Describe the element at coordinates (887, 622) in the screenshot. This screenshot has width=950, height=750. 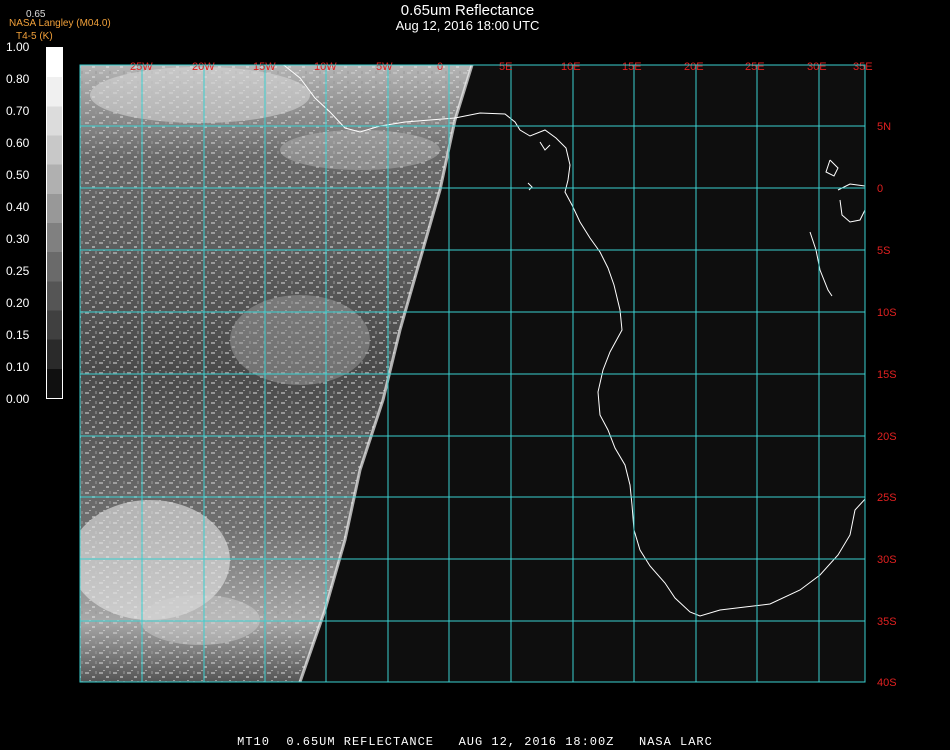
I see `latitude-label: 35S` at that location.